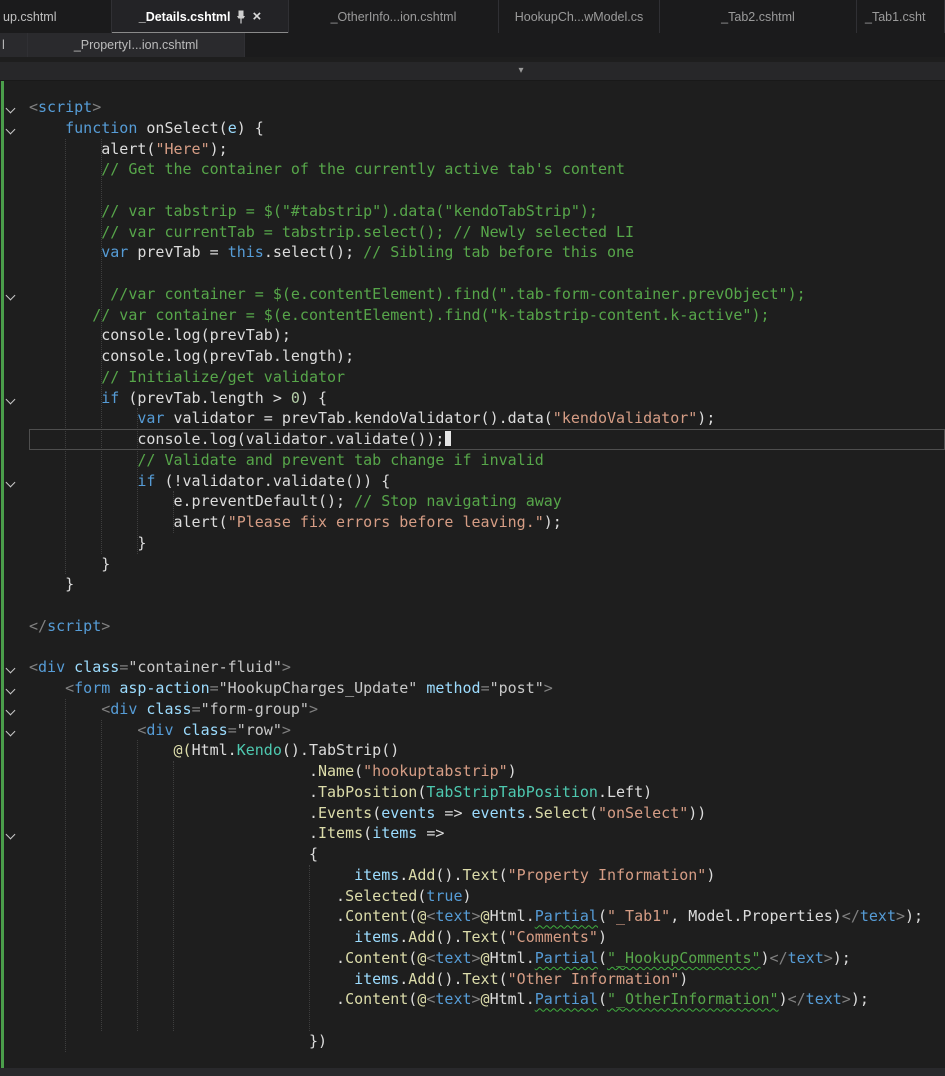 The height and width of the screenshot is (1076, 945). Describe the element at coordinates (521, 70) in the screenshot. I see `chevron-down-icon: ▾` at that location.